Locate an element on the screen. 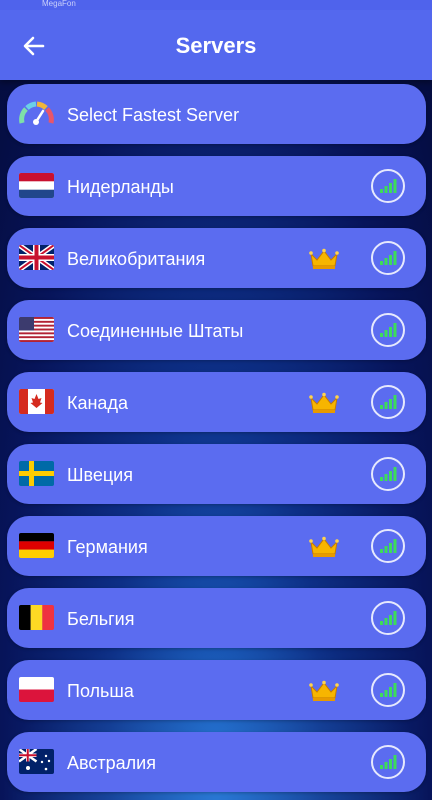 Image resolution: width=432 pixels, height=800 pixels. server-row-nl: Нидерланды is located at coordinates (216, 186).